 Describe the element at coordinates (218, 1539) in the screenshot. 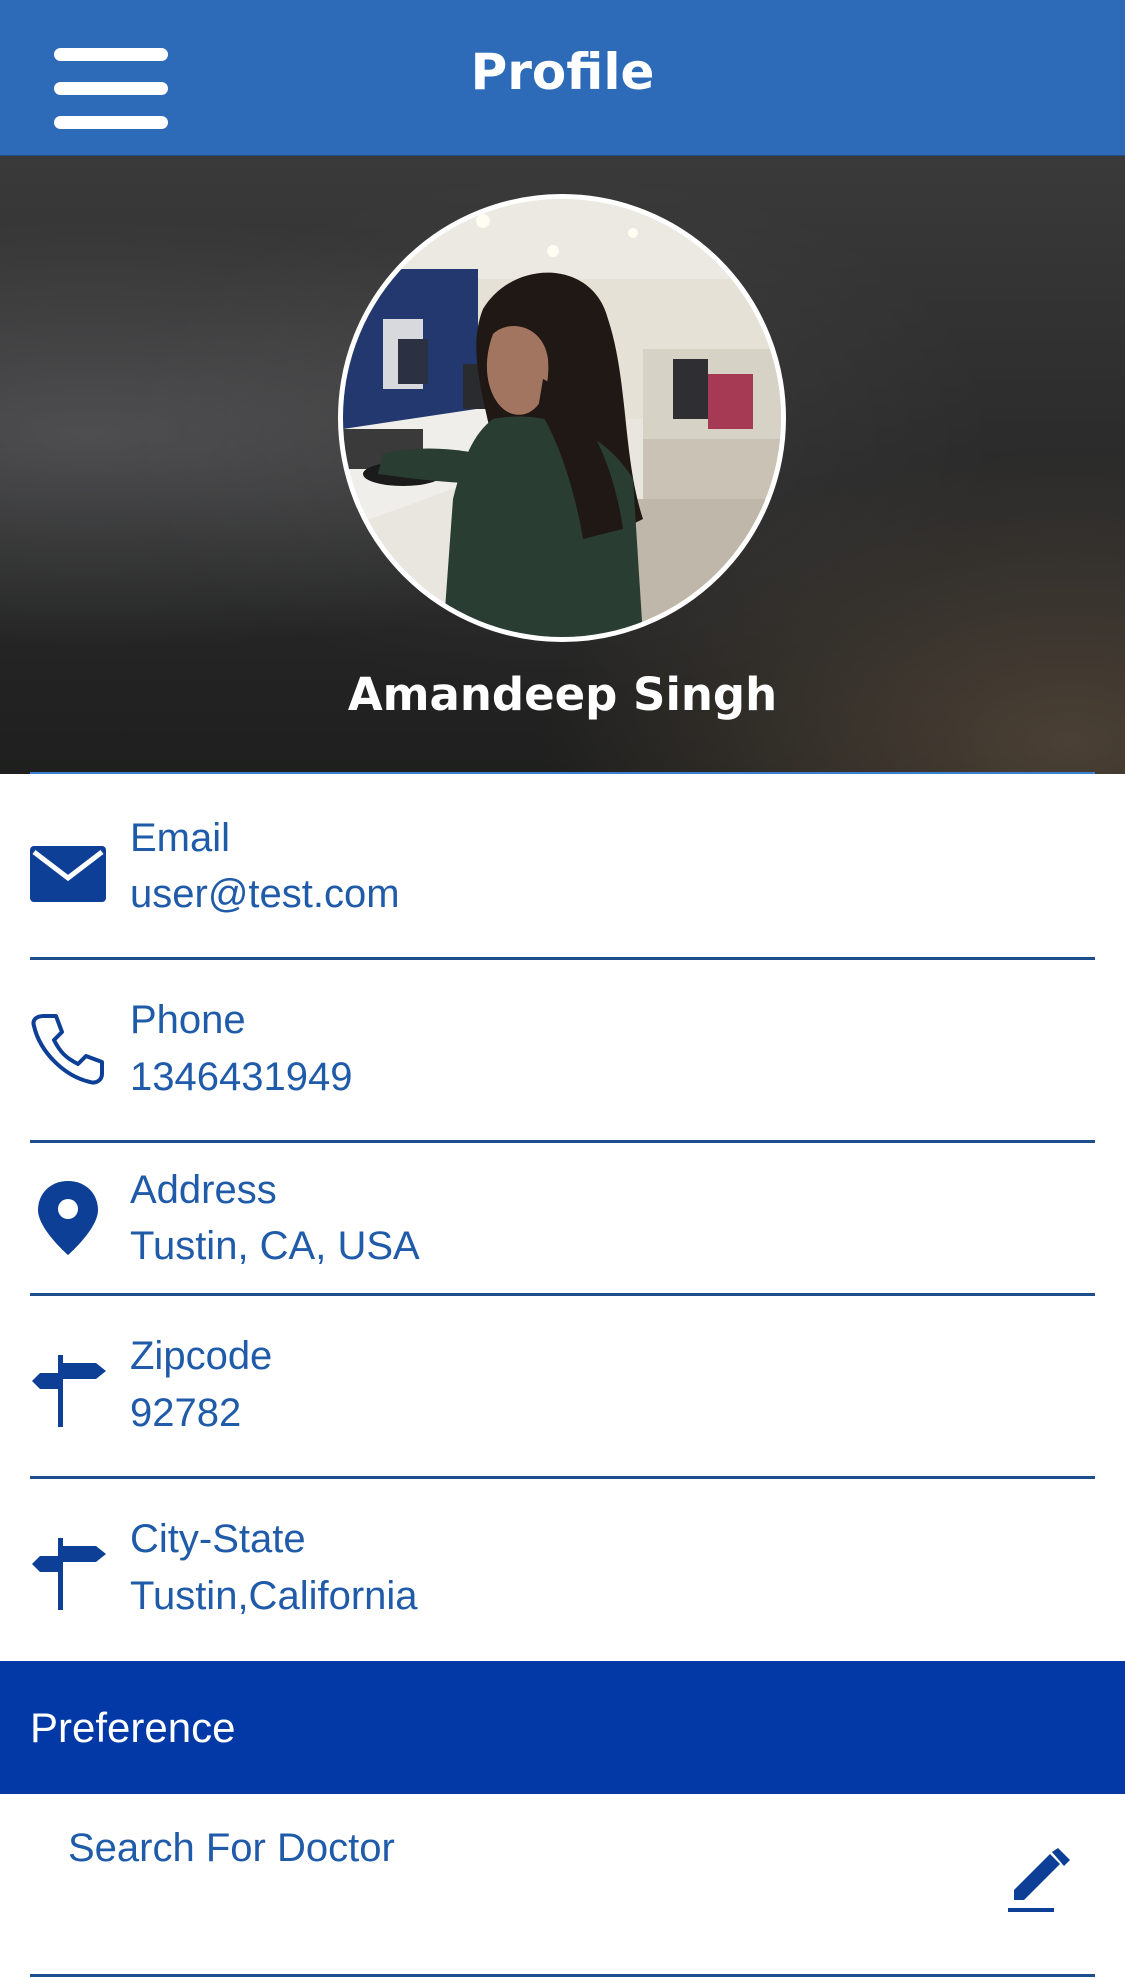

I see `field-label: City-State` at that location.